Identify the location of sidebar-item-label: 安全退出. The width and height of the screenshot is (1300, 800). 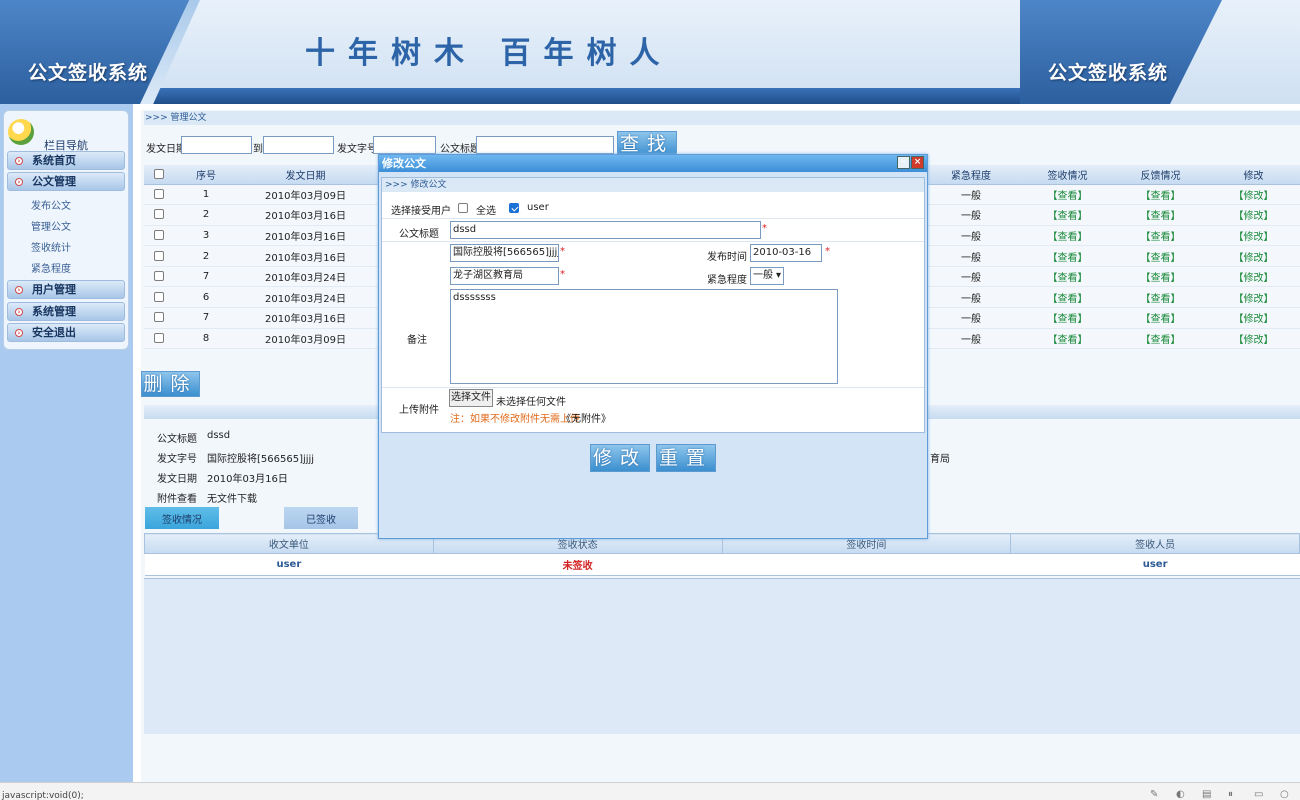
(54, 332).